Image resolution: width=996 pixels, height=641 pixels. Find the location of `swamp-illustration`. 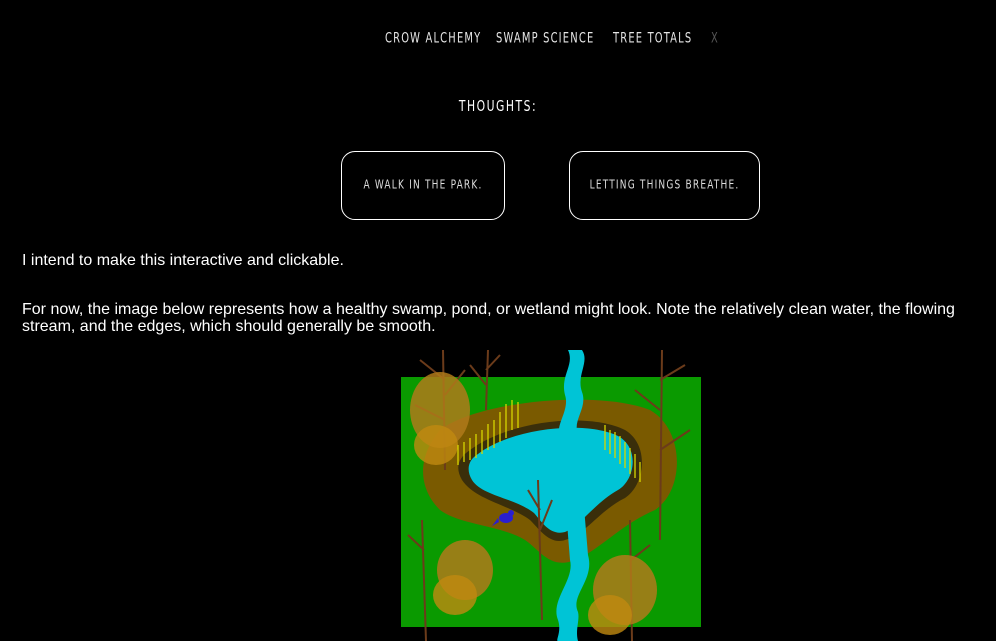

swamp-illustration is located at coordinates (551, 495).